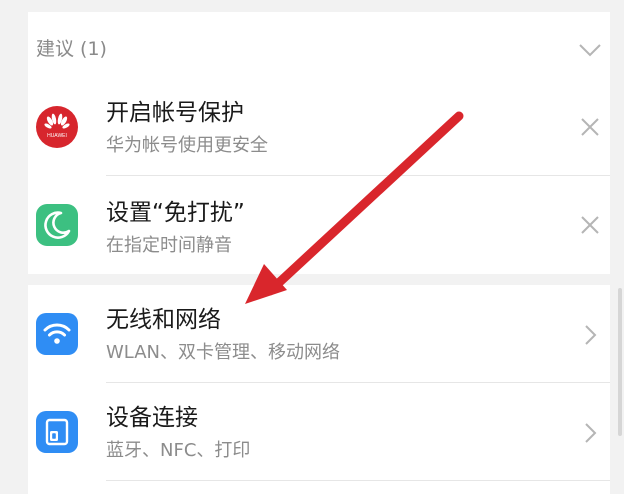 This screenshot has height=494, width=624. I want to click on chevron-down-icon, so click(590, 50).